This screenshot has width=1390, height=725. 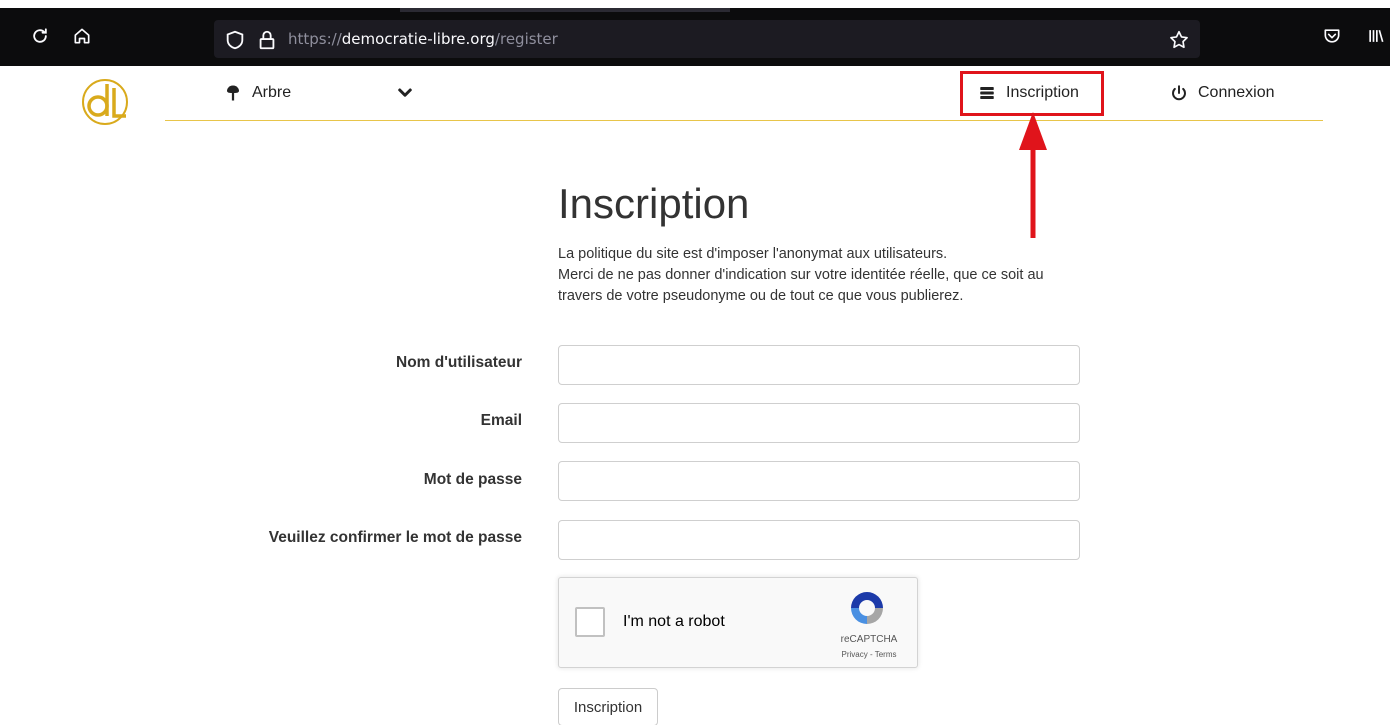 What do you see at coordinates (395, 537) in the screenshot?
I see `confirm-password-label: Veuillez confirmer le mot de passe` at bounding box center [395, 537].